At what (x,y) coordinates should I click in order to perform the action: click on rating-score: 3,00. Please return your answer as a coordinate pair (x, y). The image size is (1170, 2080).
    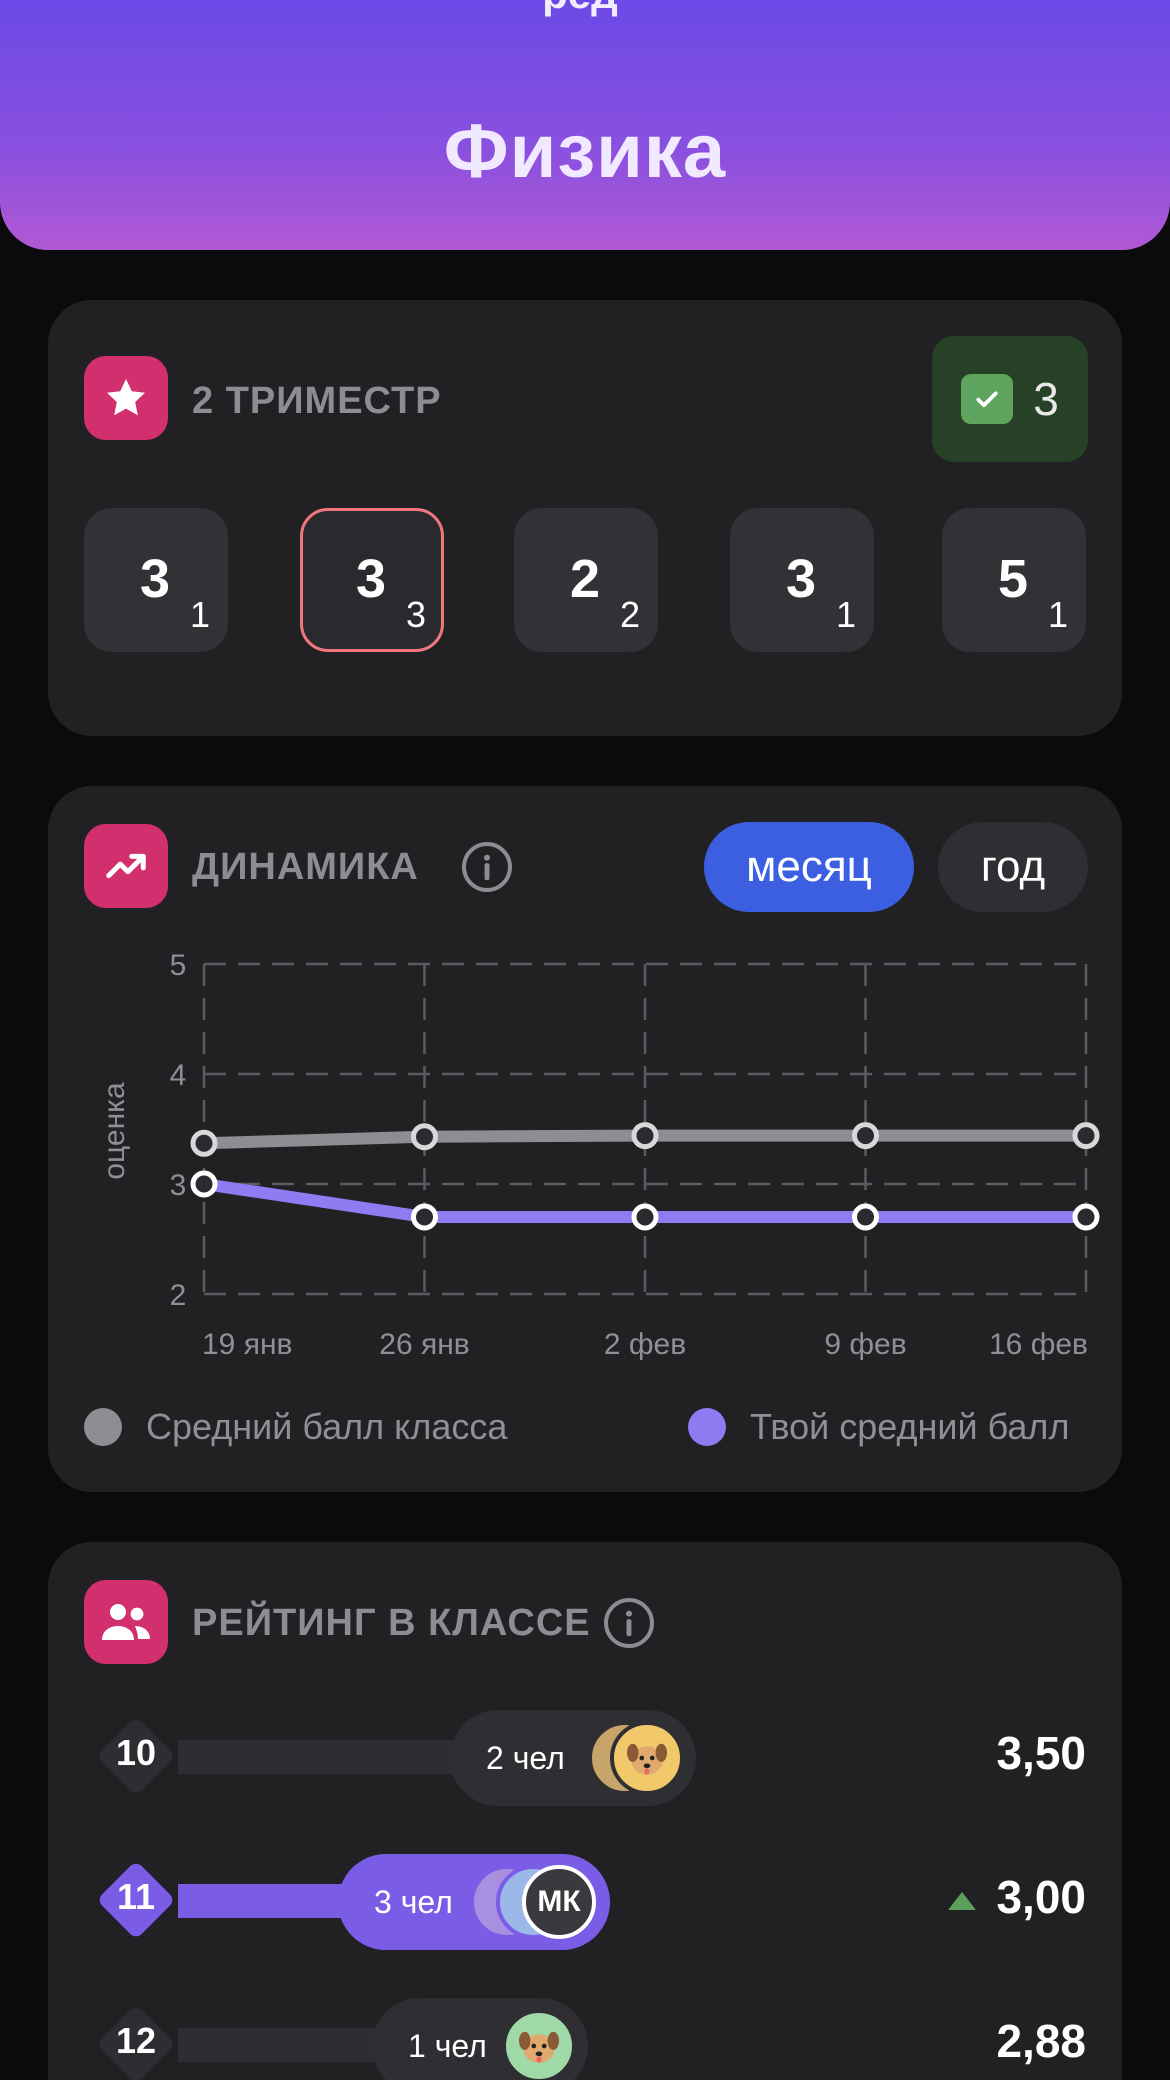
    Looking at the image, I should click on (1041, 1897).